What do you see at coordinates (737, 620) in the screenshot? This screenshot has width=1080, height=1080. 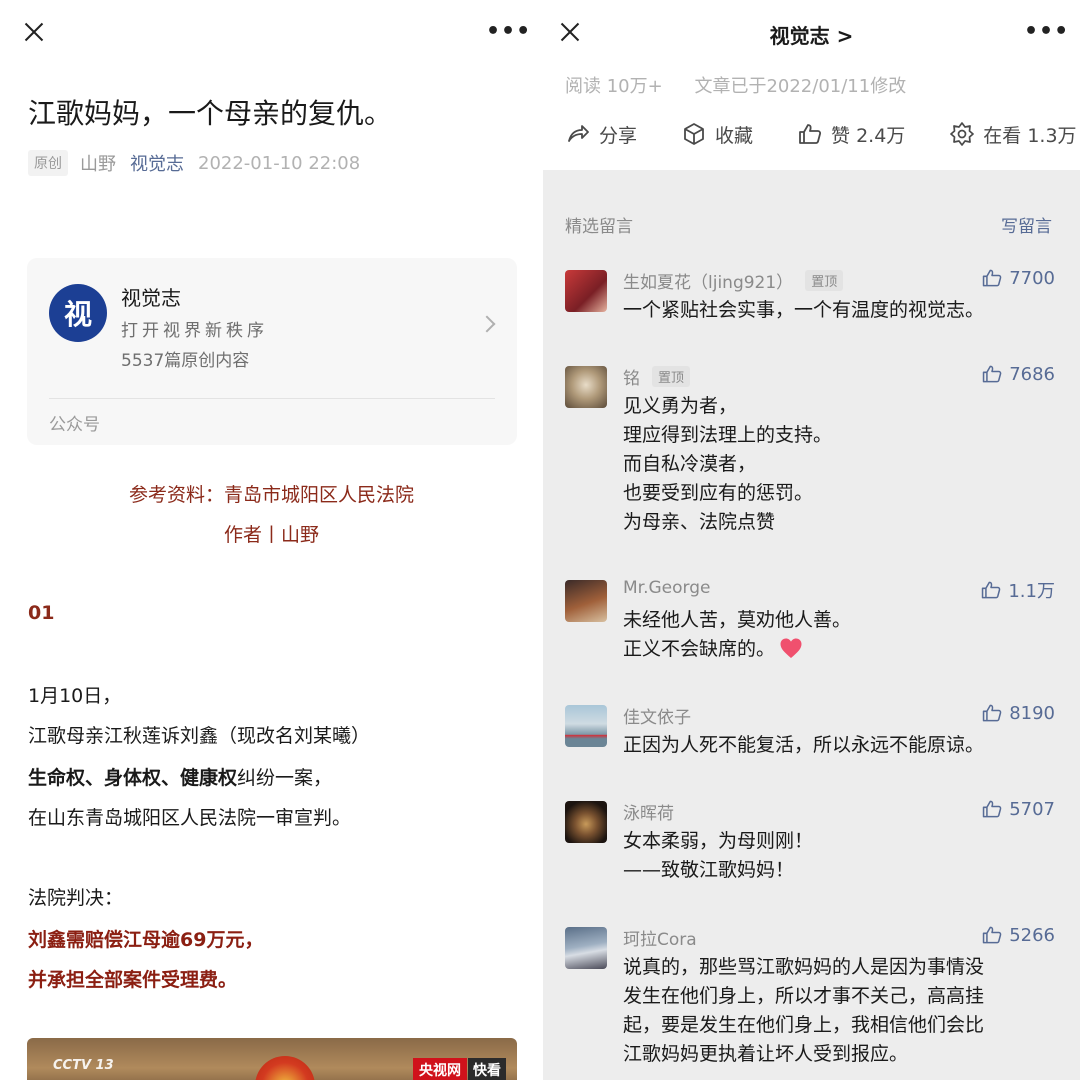 I see `comment-line: 未经他人苦，莫劝他人善。` at bounding box center [737, 620].